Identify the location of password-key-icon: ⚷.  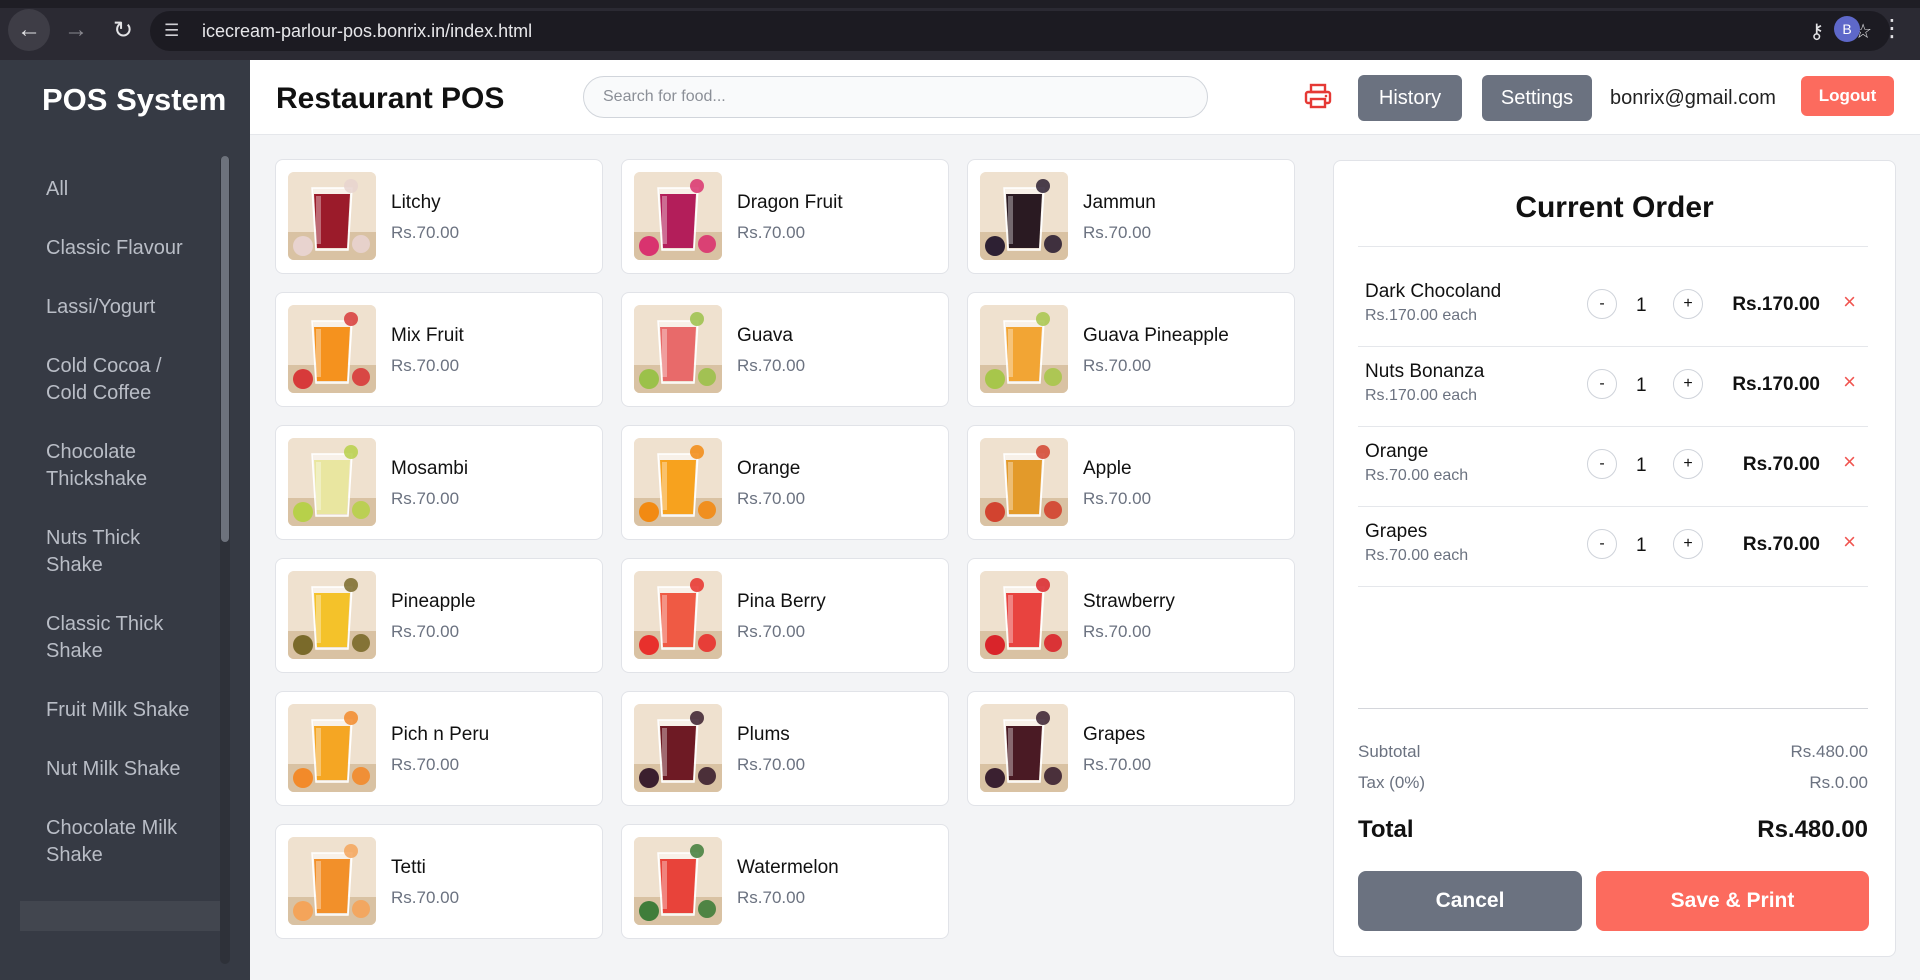
(1816, 31).